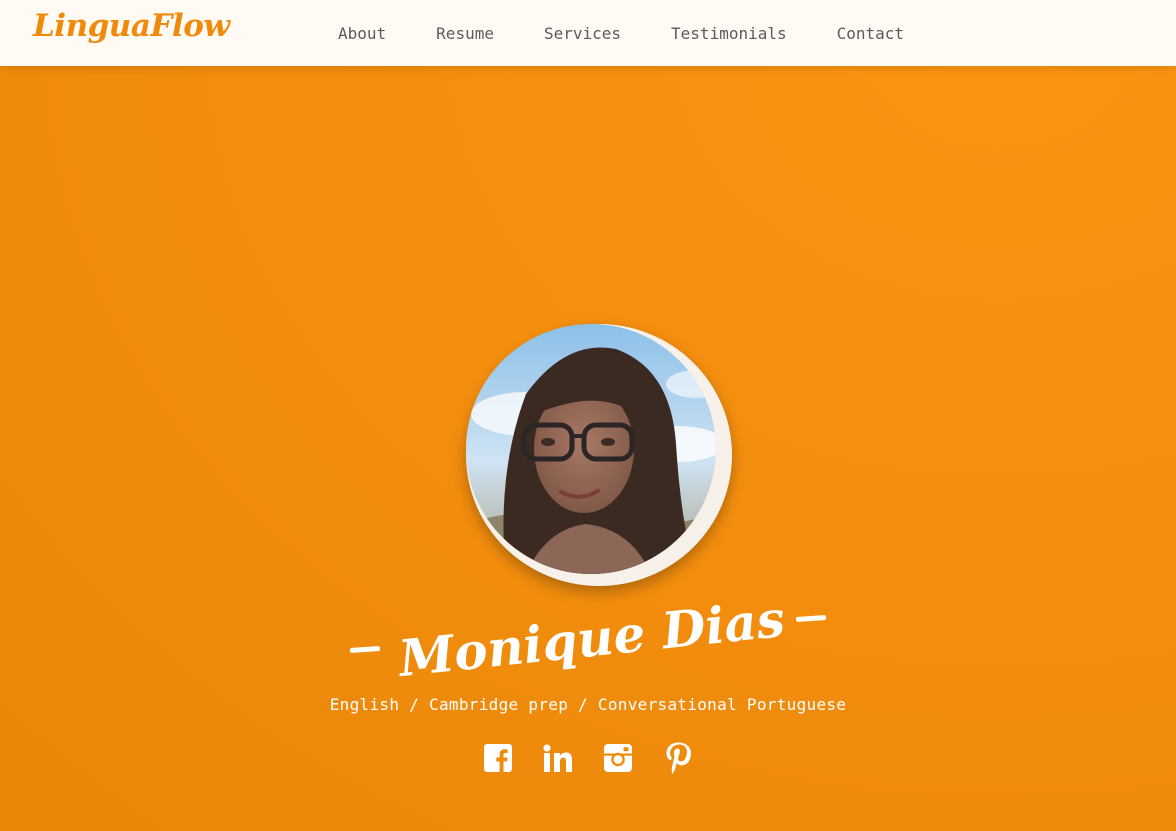 Image resolution: width=1176 pixels, height=831 pixels. I want to click on hero-name-block: Monique Dias, so click(588, 638).